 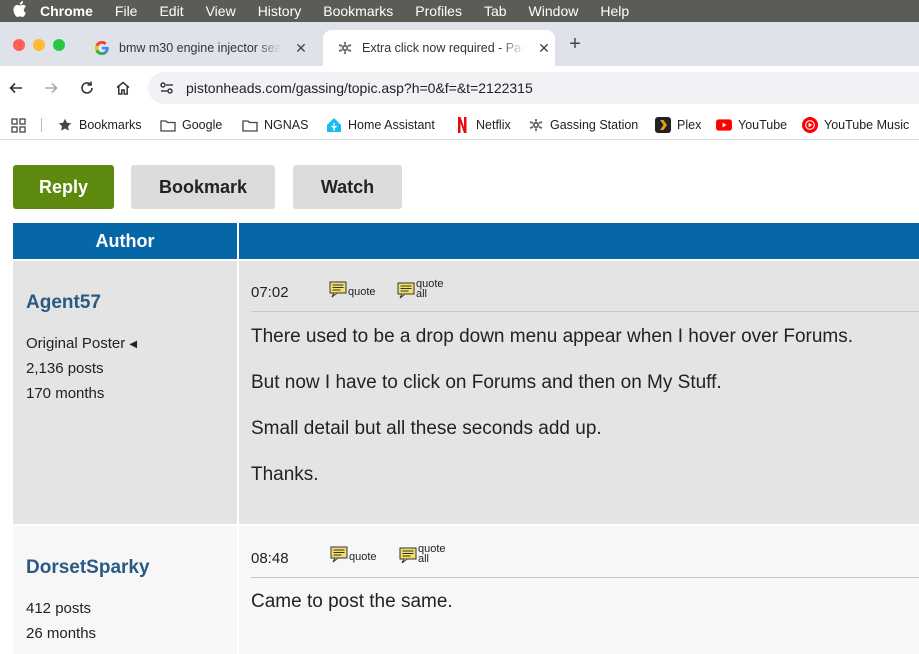 I want to click on zoom-window-button, so click(x=59, y=45).